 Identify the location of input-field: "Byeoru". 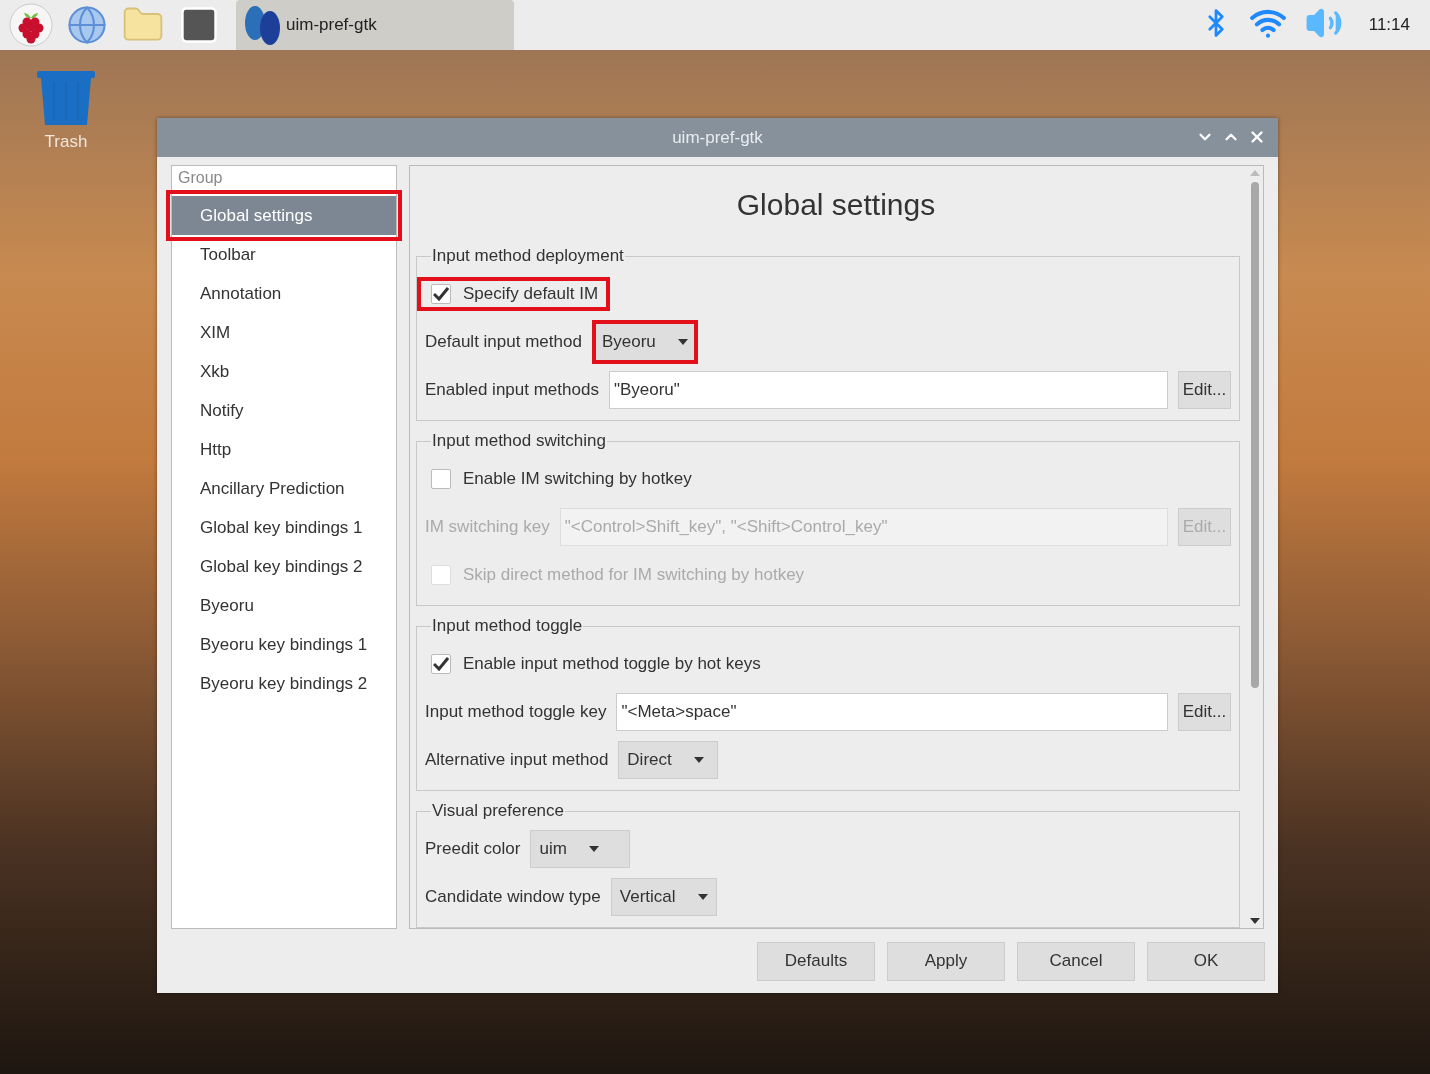
(888, 390).